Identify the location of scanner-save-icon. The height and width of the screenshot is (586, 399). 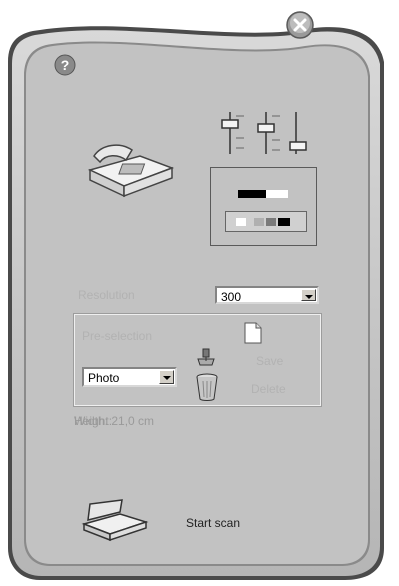
(206, 357).